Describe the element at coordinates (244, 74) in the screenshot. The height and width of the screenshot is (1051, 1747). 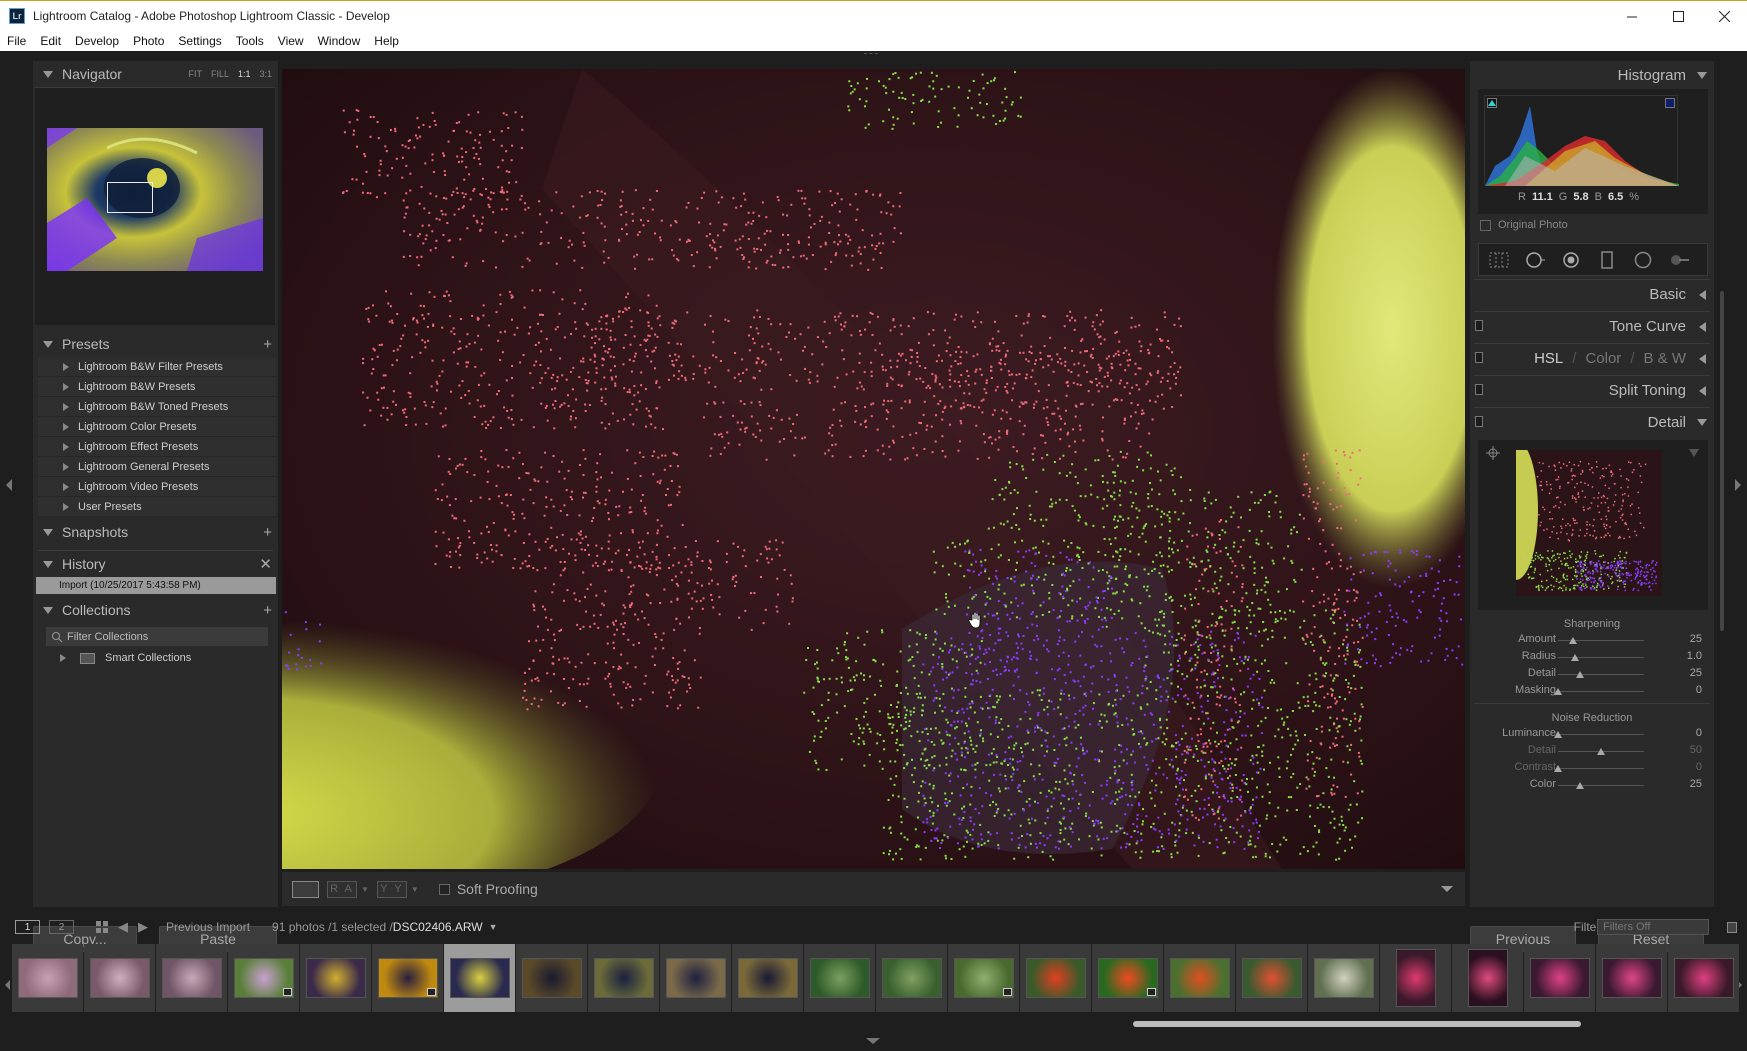
I see `zoom-1-1: 1:1` at that location.